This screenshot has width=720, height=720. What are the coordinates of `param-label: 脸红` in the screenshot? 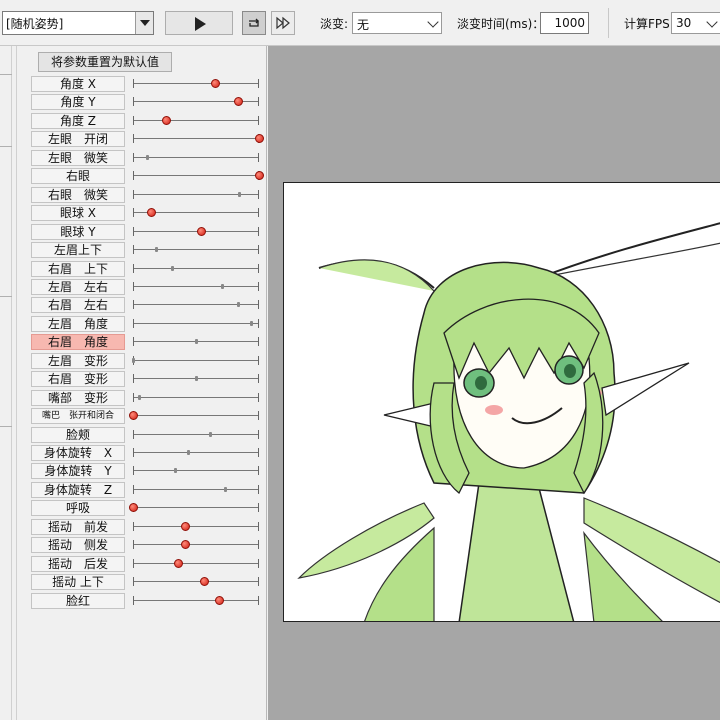 It's located at (78, 600).